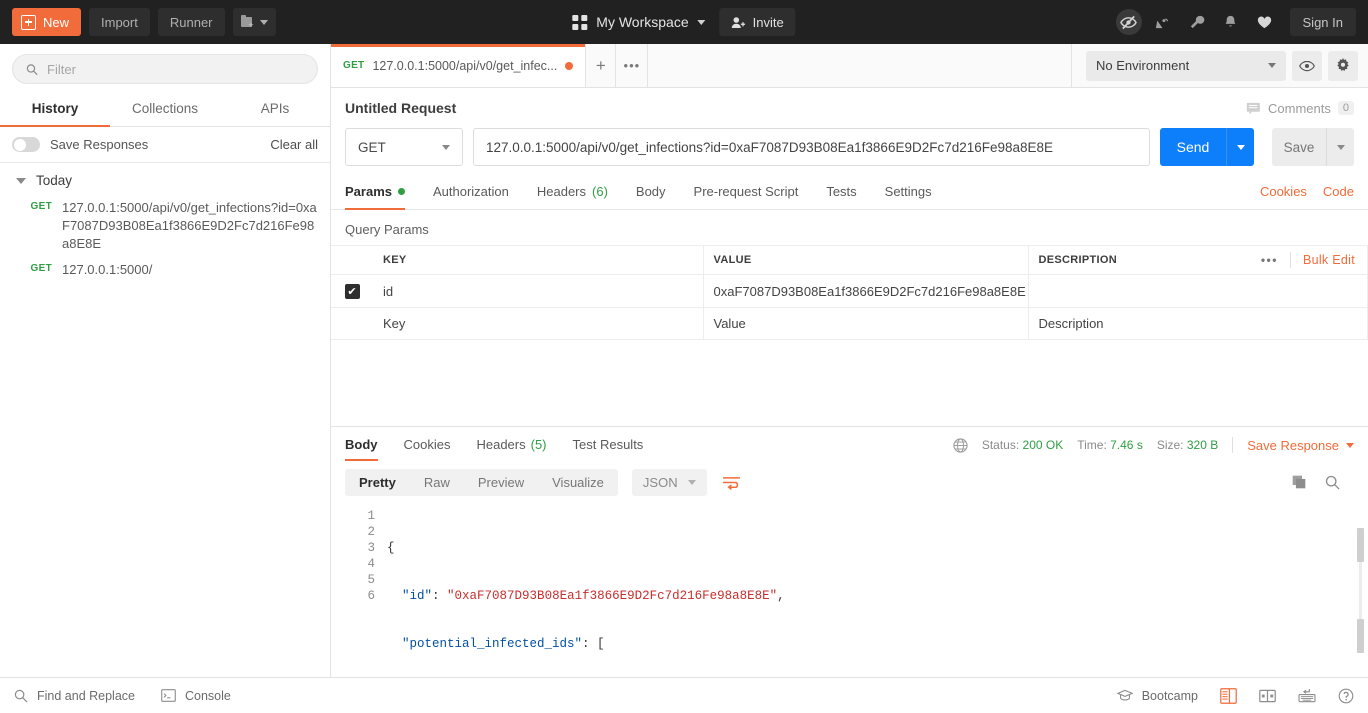 This screenshot has height=713, width=1368. I want to click on http-method-selector: GET, so click(404, 147).